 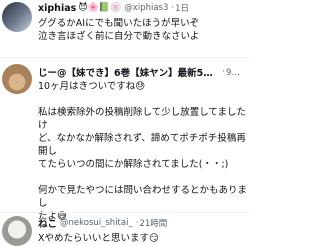 I want to click on tweet-text: ググるかAIにでも聞いたほうが早いぞ 泣き言ほざく前に自分で動きなさいよ, so click(x=143, y=30).